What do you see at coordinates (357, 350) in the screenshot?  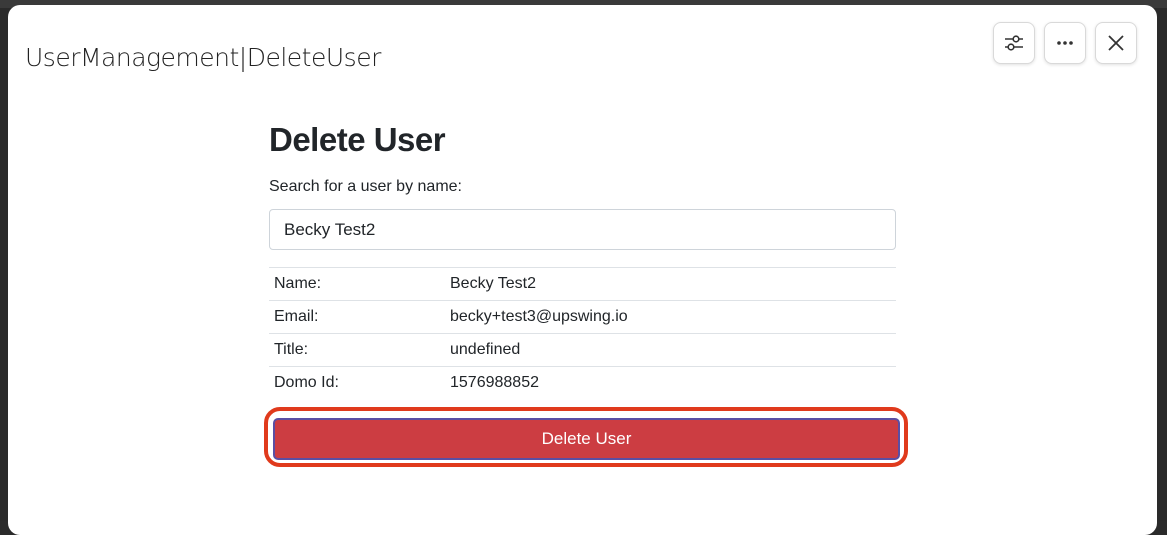 I see `title-label: Title:` at bounding box center [357, 350].